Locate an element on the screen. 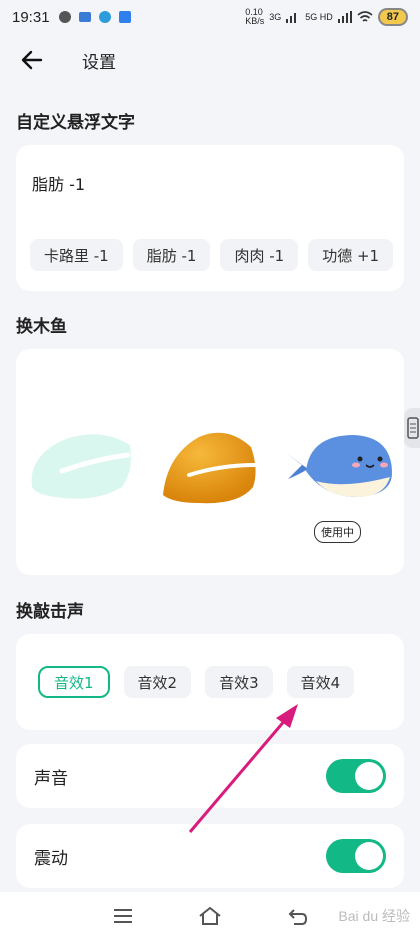 The height and width of the screenshot is (940, 420). annotation-arrow is located at coordinates (243, 768).